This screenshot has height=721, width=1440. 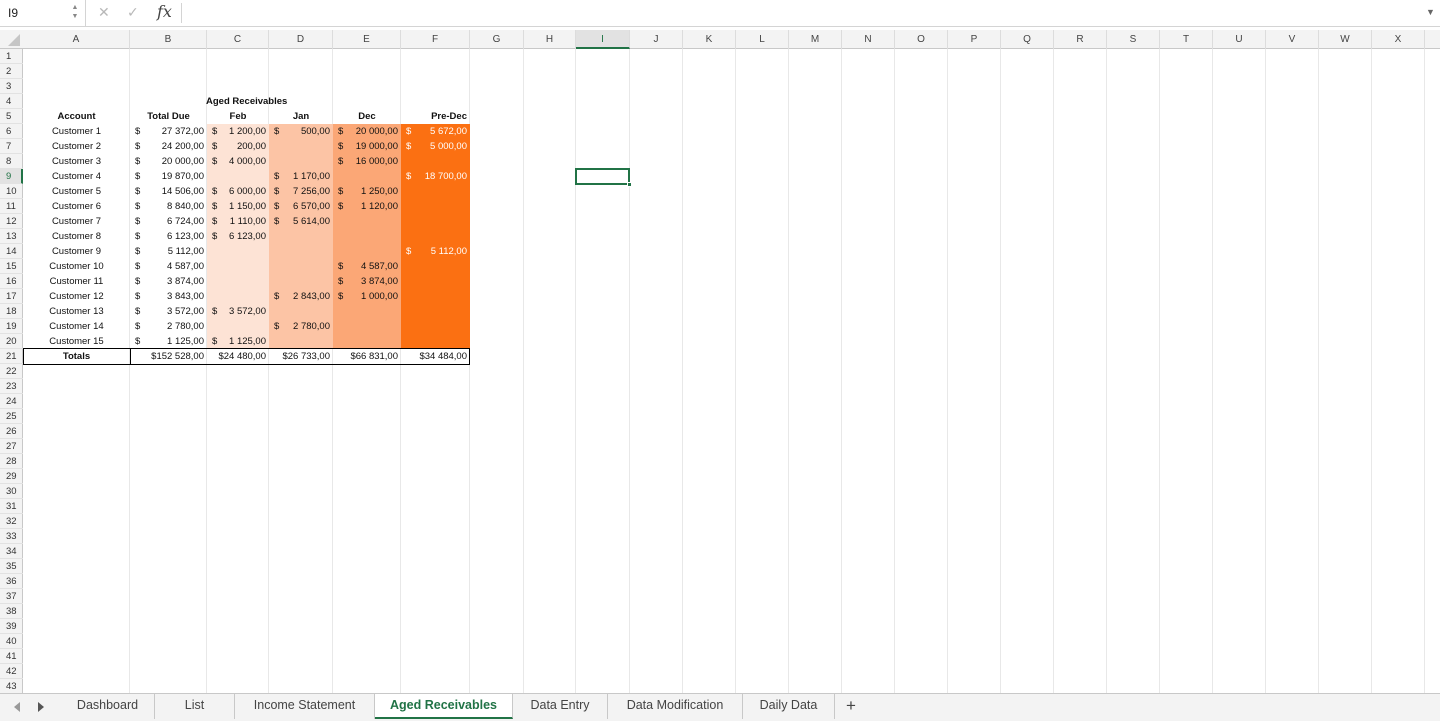 What do you see at coordinates (444, 706) in the screenshot?
I see `sheet-tab-aged-receivables: Aged Receivables` at bounding box center [444, 706].